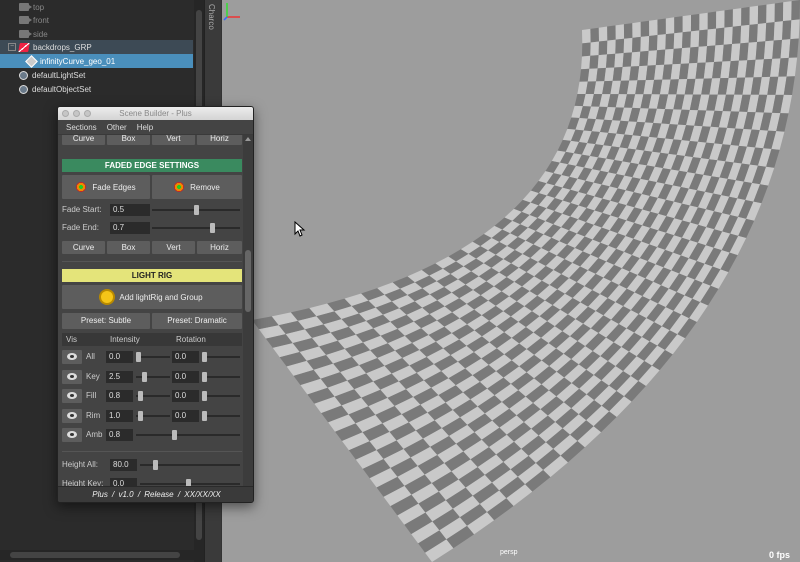 Image resolution: width=800 pixels, height=562 pixels. What do you see at coordinates (153, 396) in the screenshot?
I see `intensity-slider-fill` at bounding box center [153, 396].